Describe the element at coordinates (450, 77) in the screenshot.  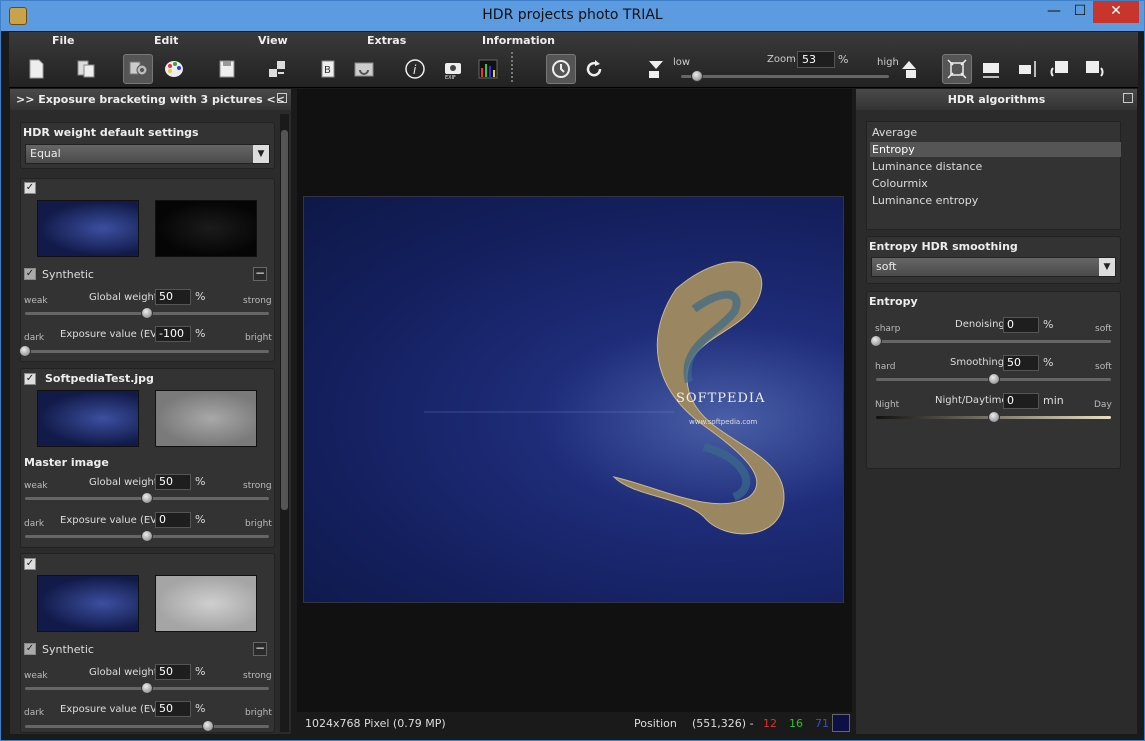
I see `svg-text: EXIF` at that location.